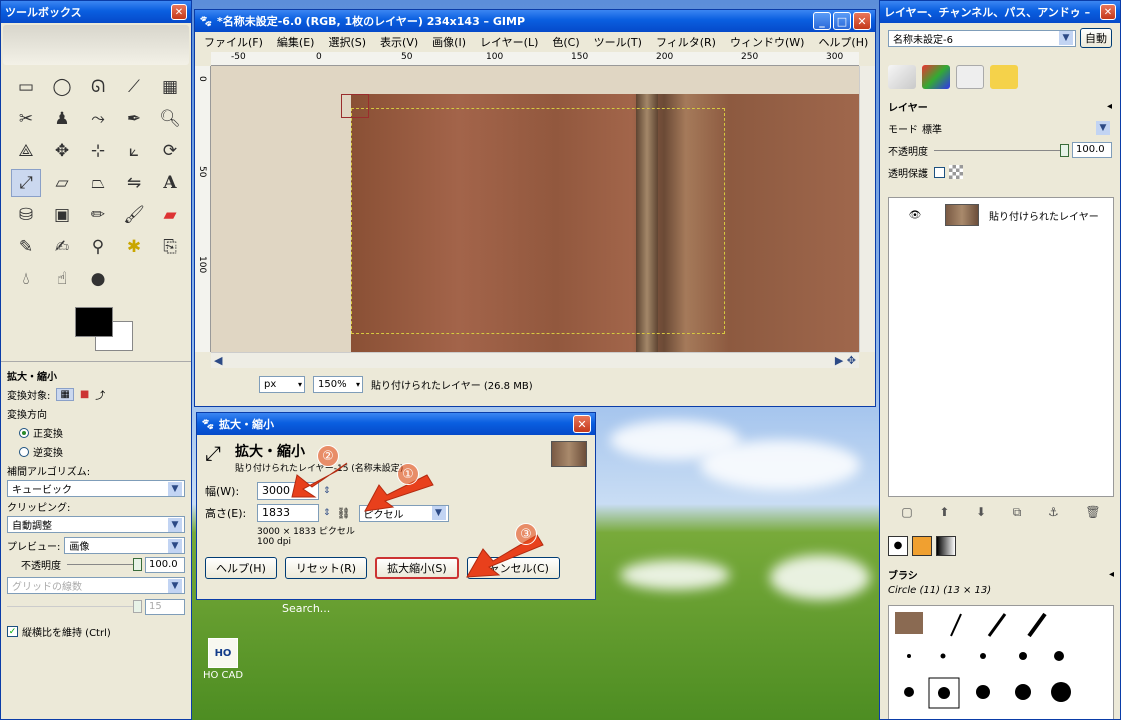 The height and width of the screenshot is (720, 1121). Describe the element at coordinates (165, 564) in the screenshot. I see `opacity-spin: 100.0` at that location.